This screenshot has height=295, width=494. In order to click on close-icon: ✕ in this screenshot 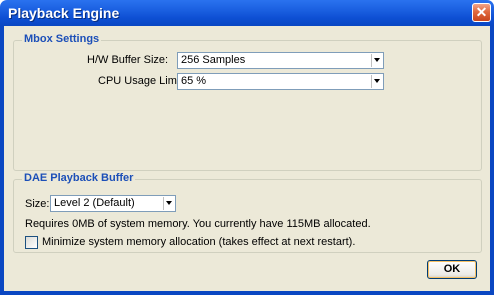, I will do `click(481, 12)`.